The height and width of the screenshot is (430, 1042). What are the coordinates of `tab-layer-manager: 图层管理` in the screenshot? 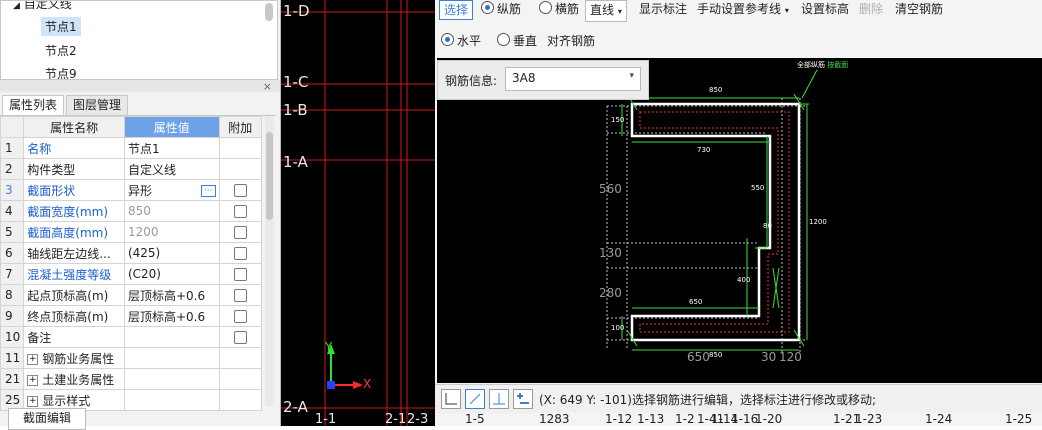 It's located at (97, 105).